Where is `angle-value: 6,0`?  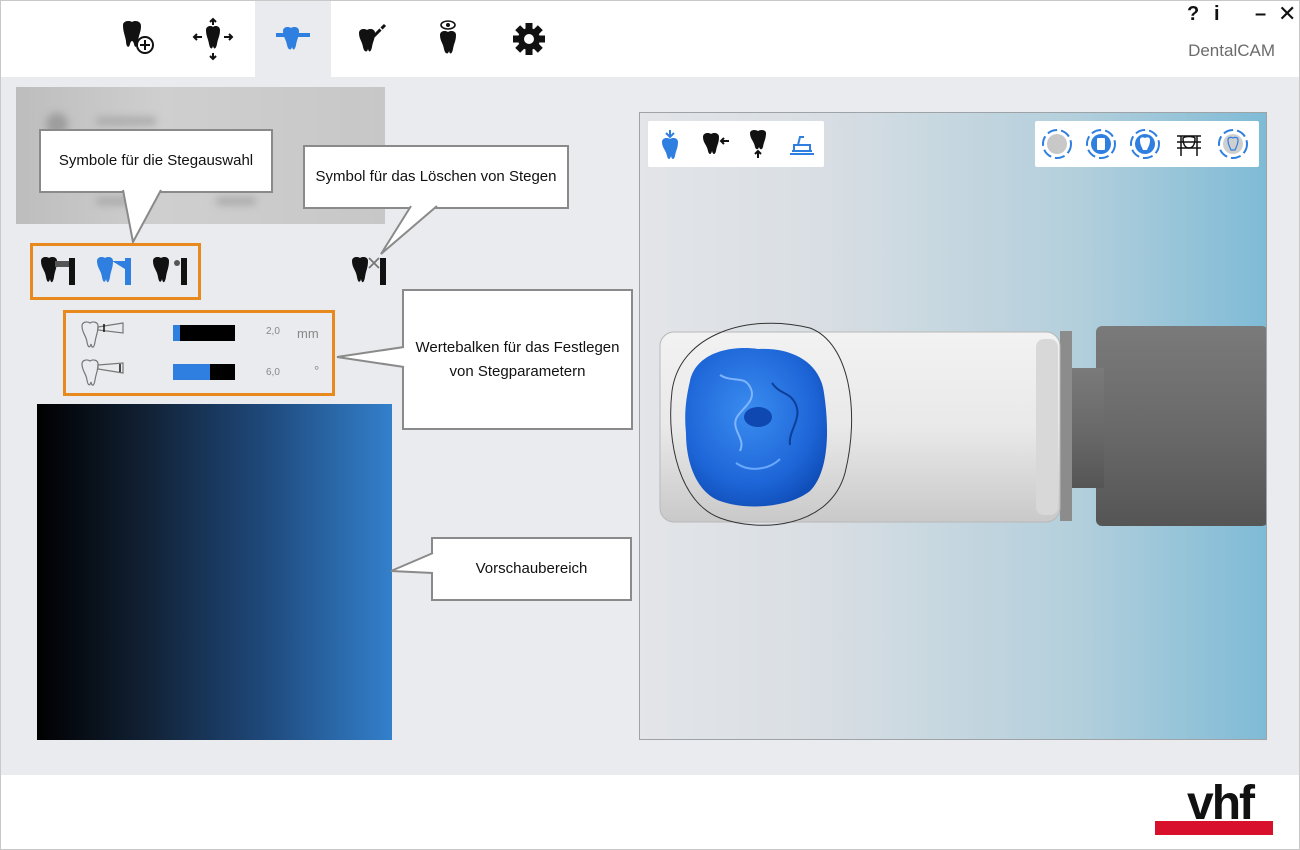 angle-value: 6,0 is located at coordinates (273, 372).